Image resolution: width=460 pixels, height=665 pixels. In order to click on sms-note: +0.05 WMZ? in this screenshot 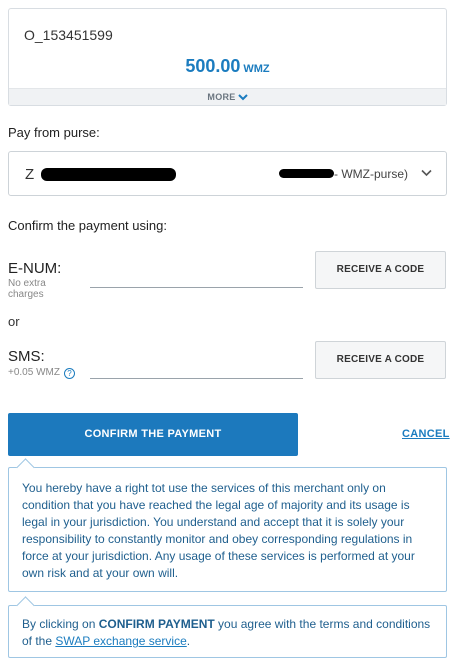, I will do `click(41, 373)`.